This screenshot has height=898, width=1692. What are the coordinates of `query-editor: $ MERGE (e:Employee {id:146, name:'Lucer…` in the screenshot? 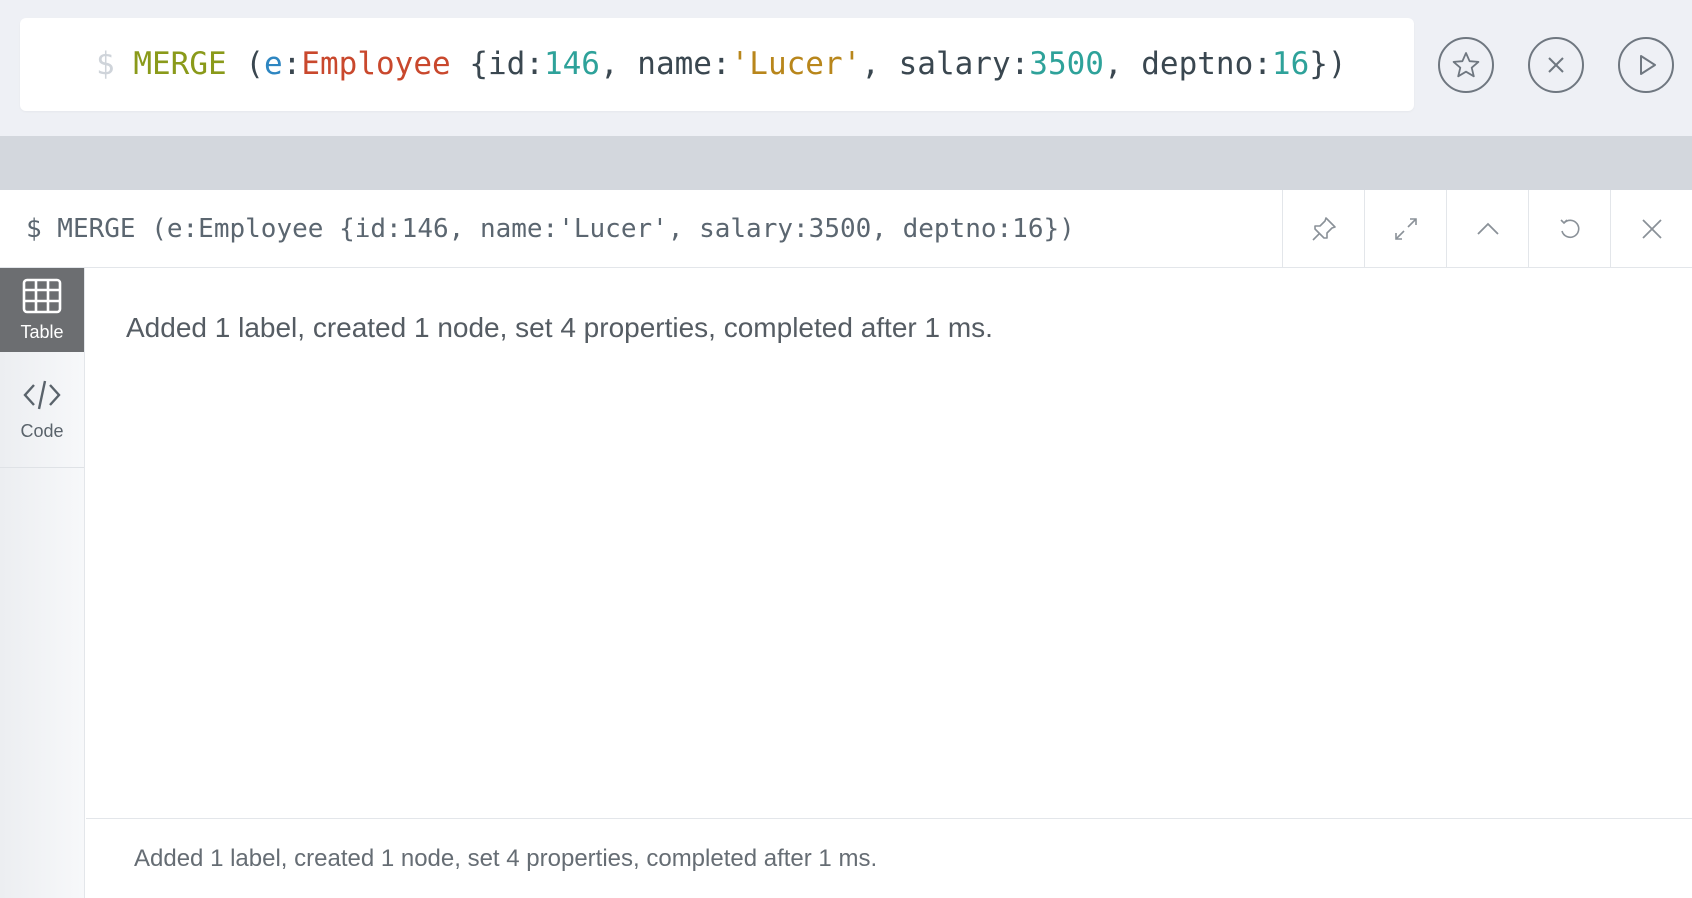 It's located at (717, 64).